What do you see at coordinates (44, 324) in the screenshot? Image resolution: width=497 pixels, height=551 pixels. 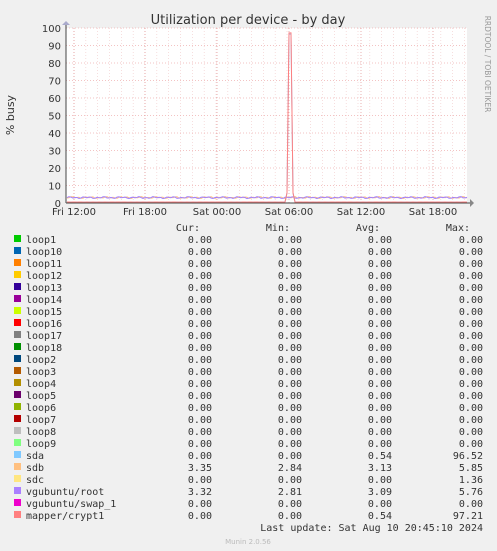 I see `legend-device-name: loop16` at bounding box center [44, 324].